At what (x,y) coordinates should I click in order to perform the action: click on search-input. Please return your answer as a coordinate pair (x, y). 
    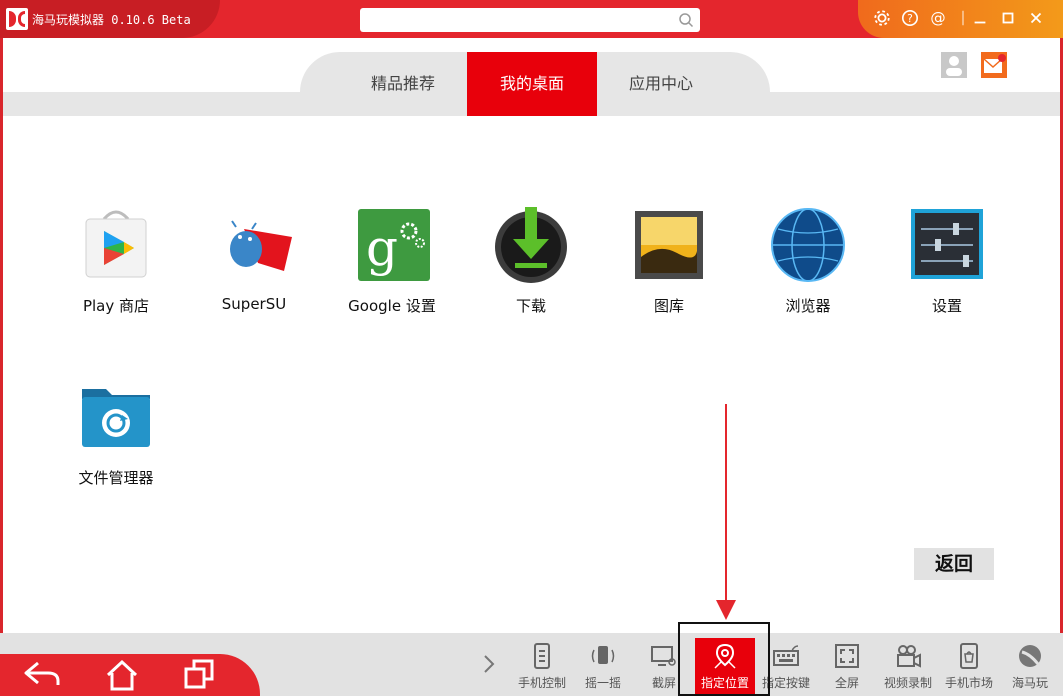
    Looking at the image, I should click on (520, 20).